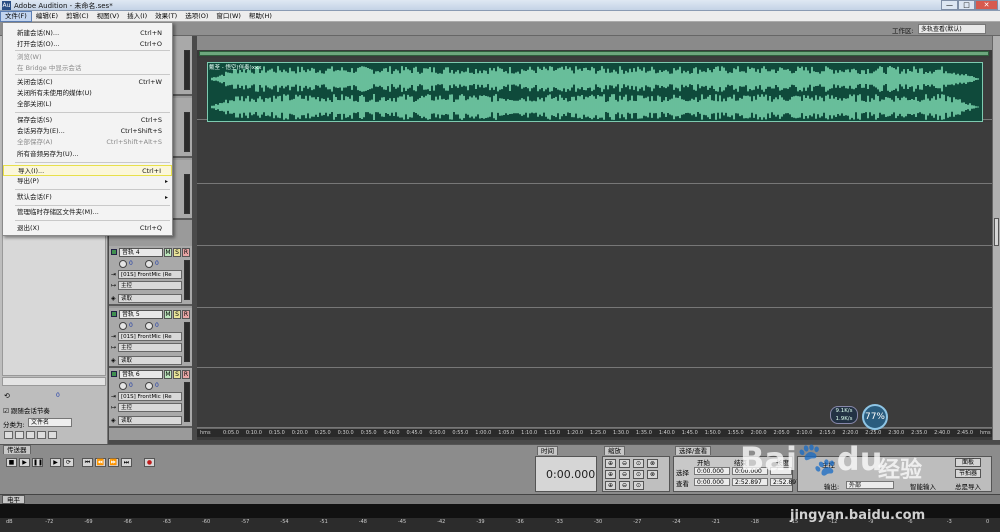  Describe the element at coordinates (16, 16) in the screenshot. I see `menu-file: 文件(F)` at that location.